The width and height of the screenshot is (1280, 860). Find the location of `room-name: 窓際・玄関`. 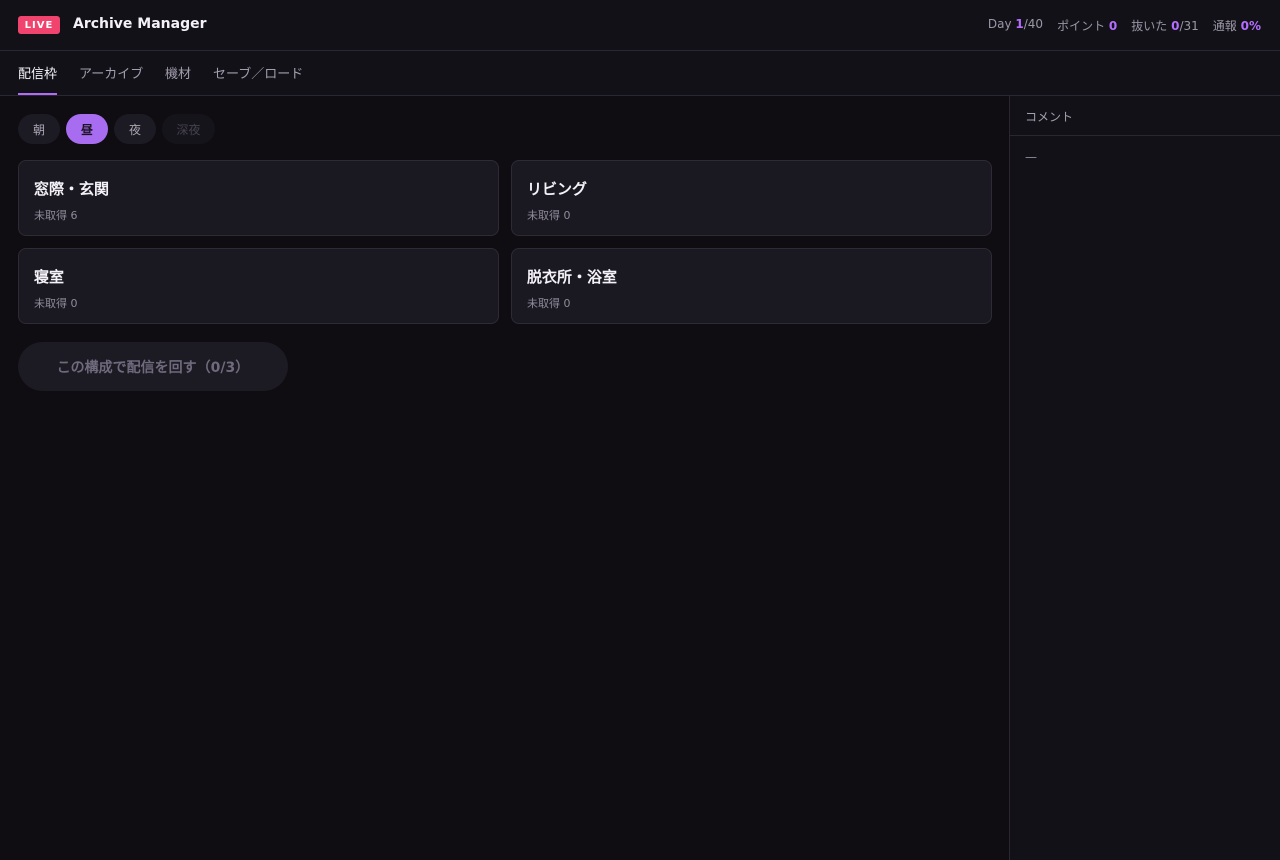

room-name: 窓際・玄関 is located at coordinates (72, 189).